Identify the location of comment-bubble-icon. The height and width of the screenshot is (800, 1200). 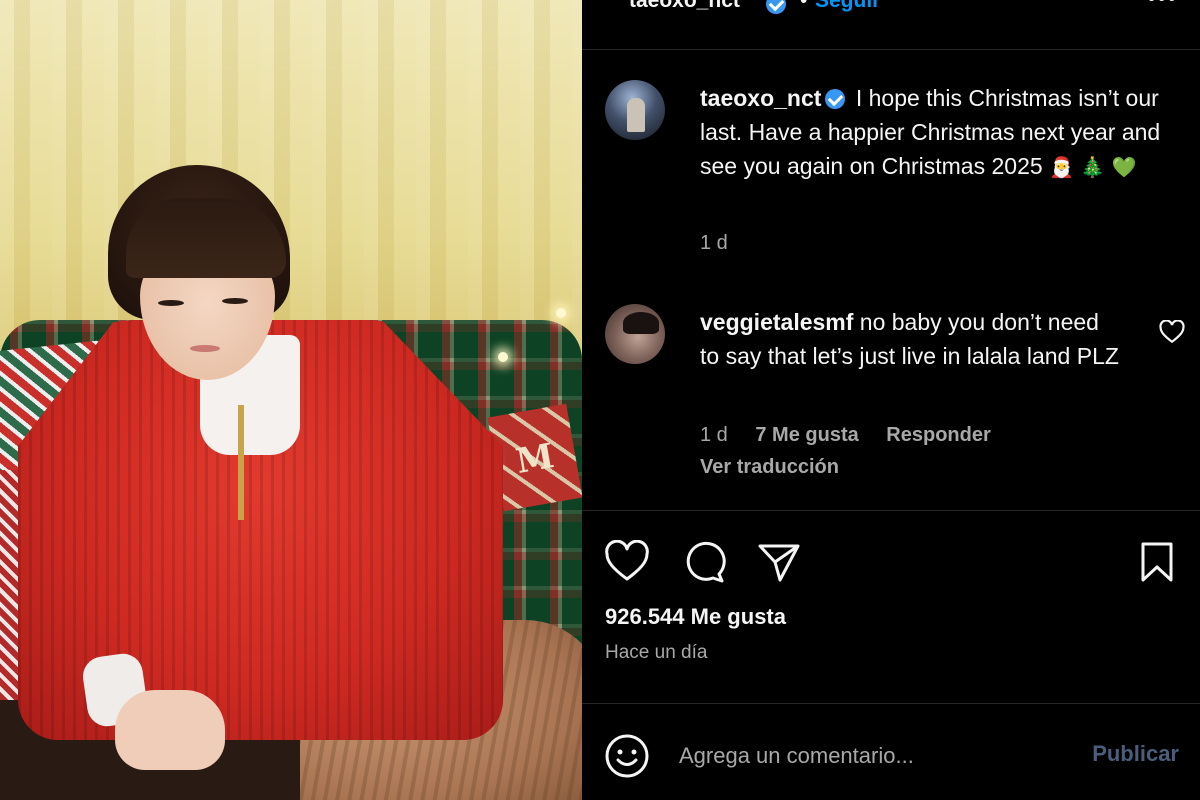
(703, 562).